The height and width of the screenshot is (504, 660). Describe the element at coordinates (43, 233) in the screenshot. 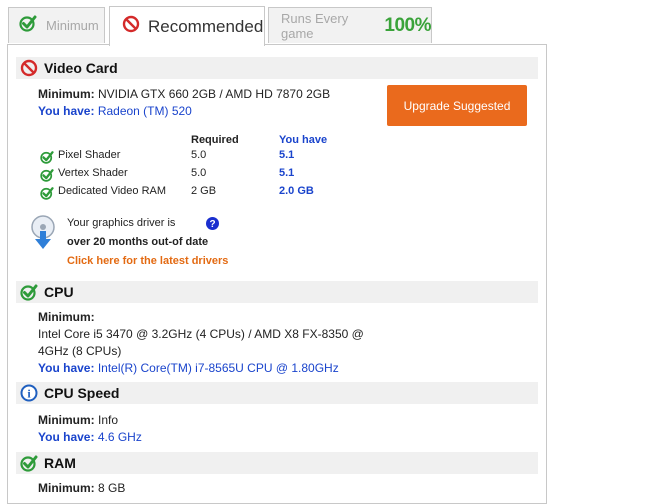

I see `driver-download-icon` at that location.